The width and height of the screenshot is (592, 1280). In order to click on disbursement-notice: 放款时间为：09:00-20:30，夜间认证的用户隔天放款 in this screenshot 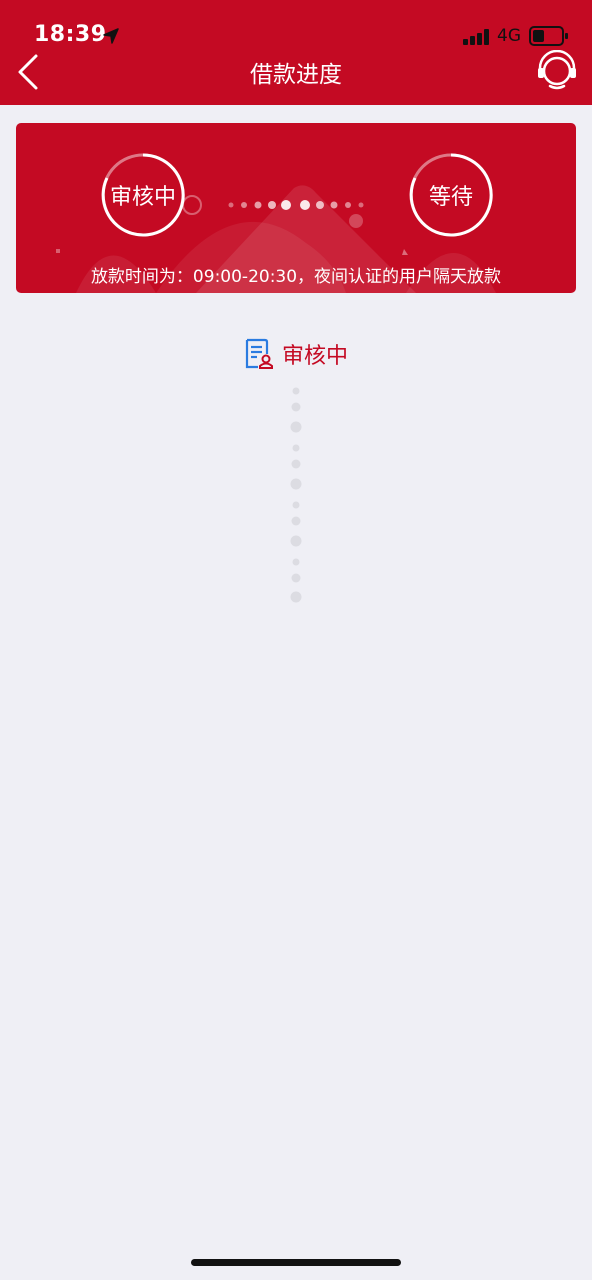, I will do `click(296, 277)`.